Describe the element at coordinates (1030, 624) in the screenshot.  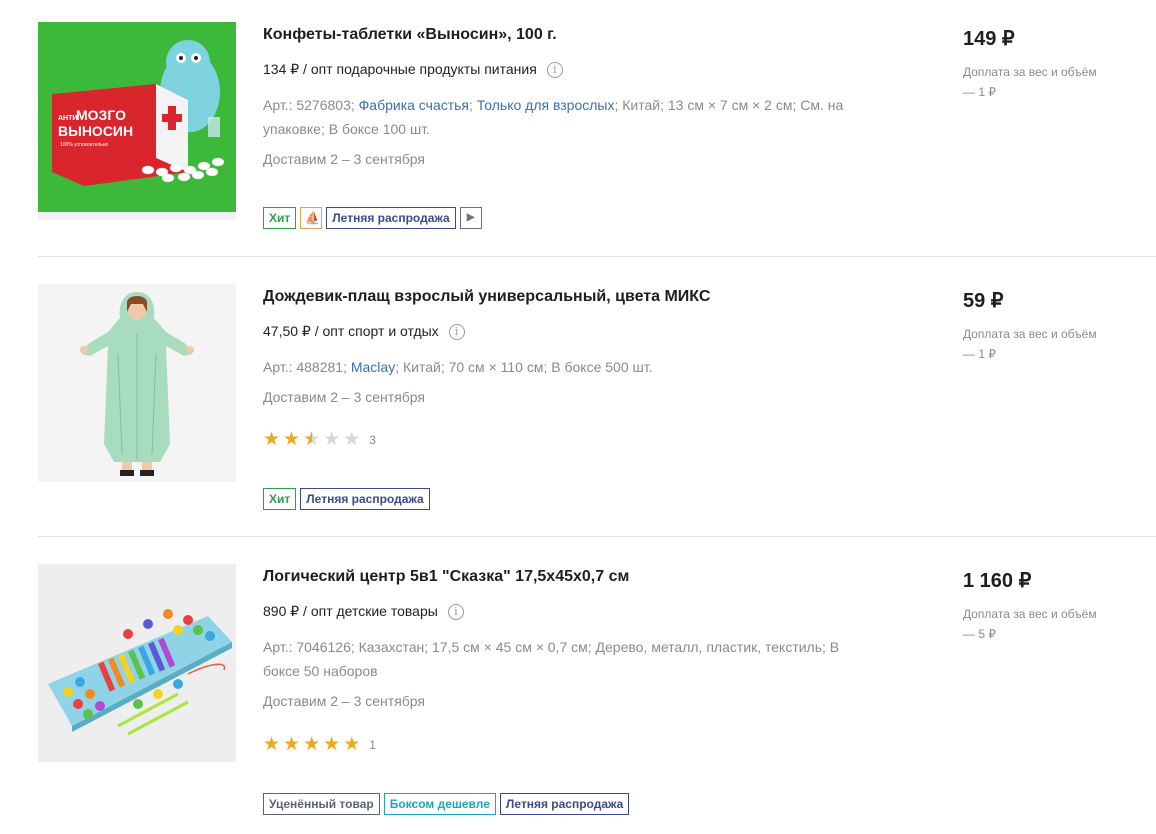
I see `surcharge: Доплата за вес и объём — 5 ₽` at that location.